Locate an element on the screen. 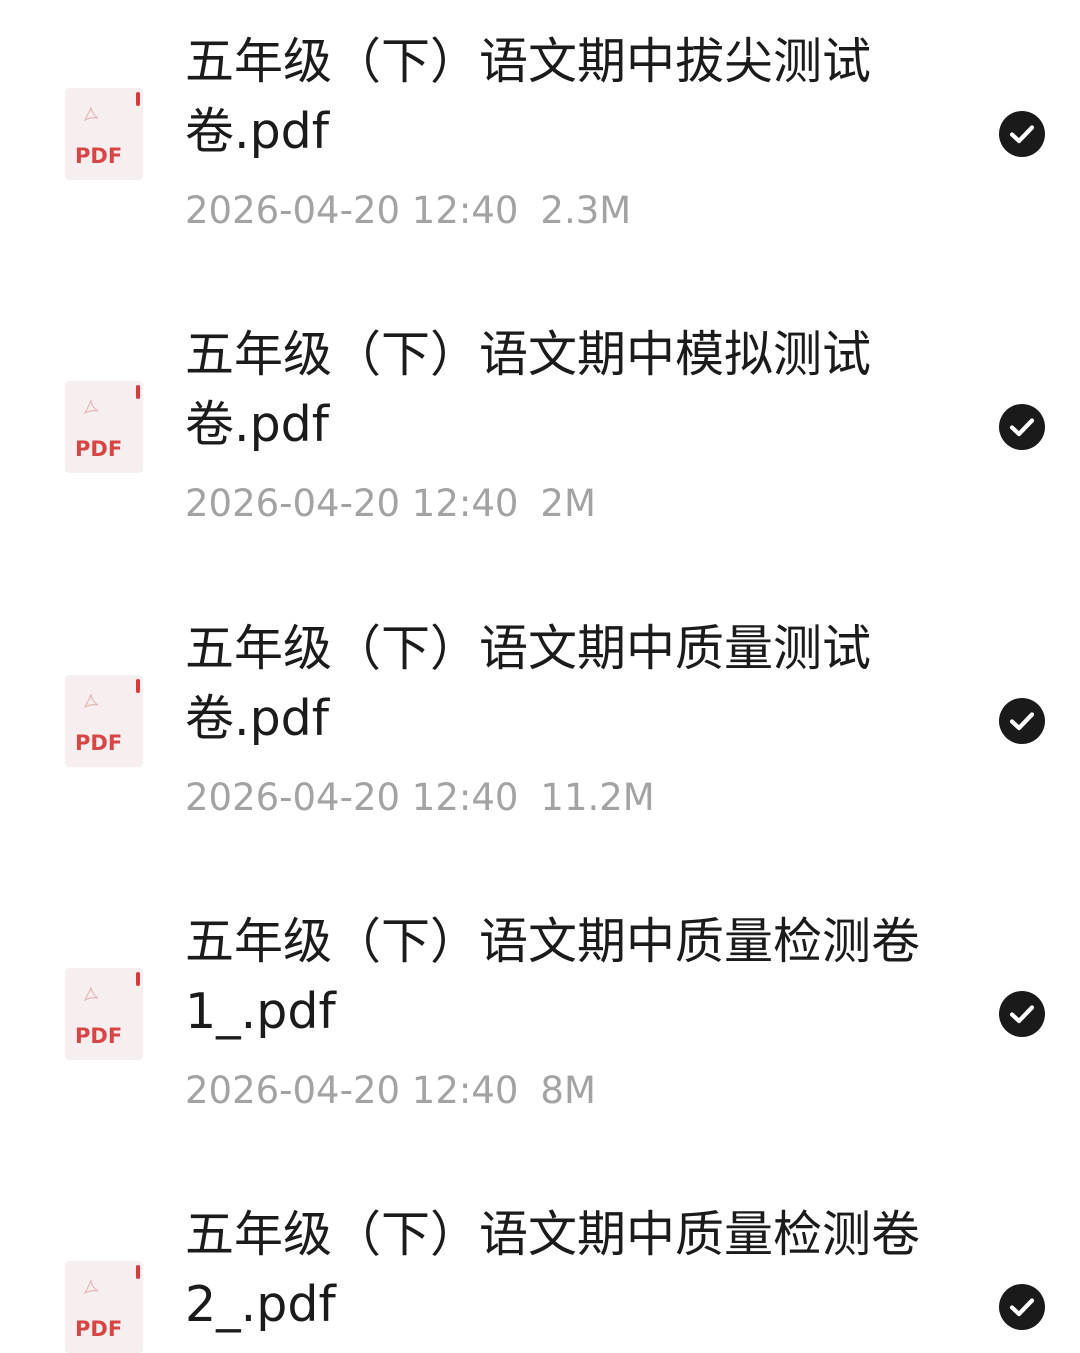  file-size: 11.2M is located at coordinates (597, 797).